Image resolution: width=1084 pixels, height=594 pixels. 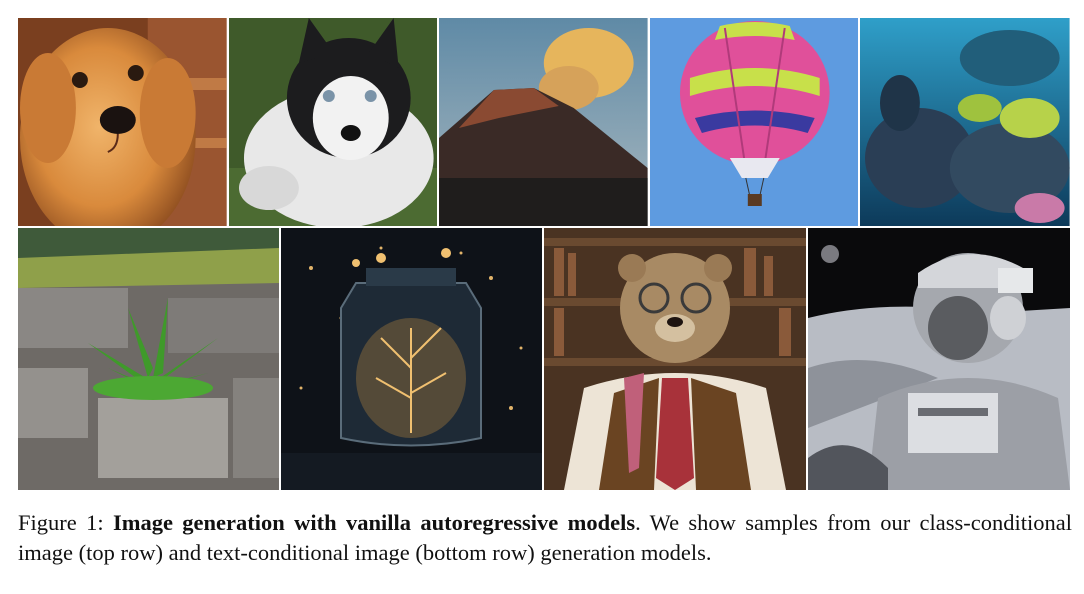 I want to click on volcano-image, so click(x=543, y=122).